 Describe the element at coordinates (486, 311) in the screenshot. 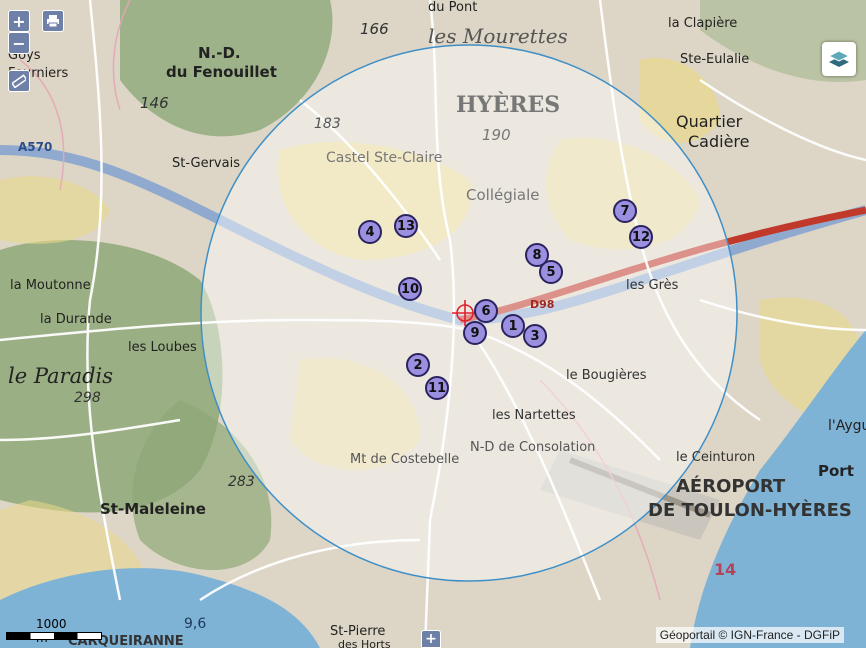

I see `marker-6: 6` at that location.